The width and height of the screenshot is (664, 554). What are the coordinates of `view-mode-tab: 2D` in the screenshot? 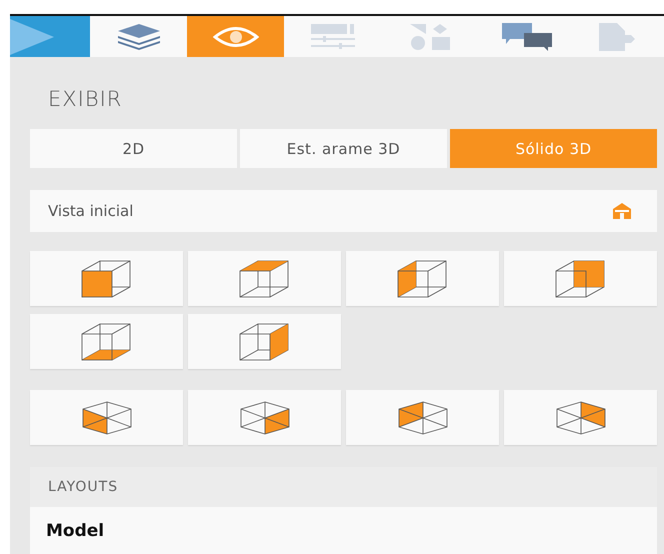 It's located at (133, 148).